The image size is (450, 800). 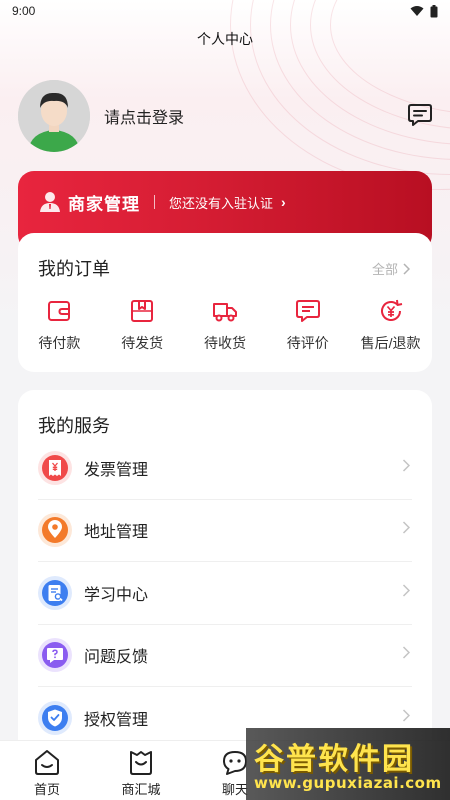 I want to click on watermark-title: 谷普软件园, so click(x=334, y=759).